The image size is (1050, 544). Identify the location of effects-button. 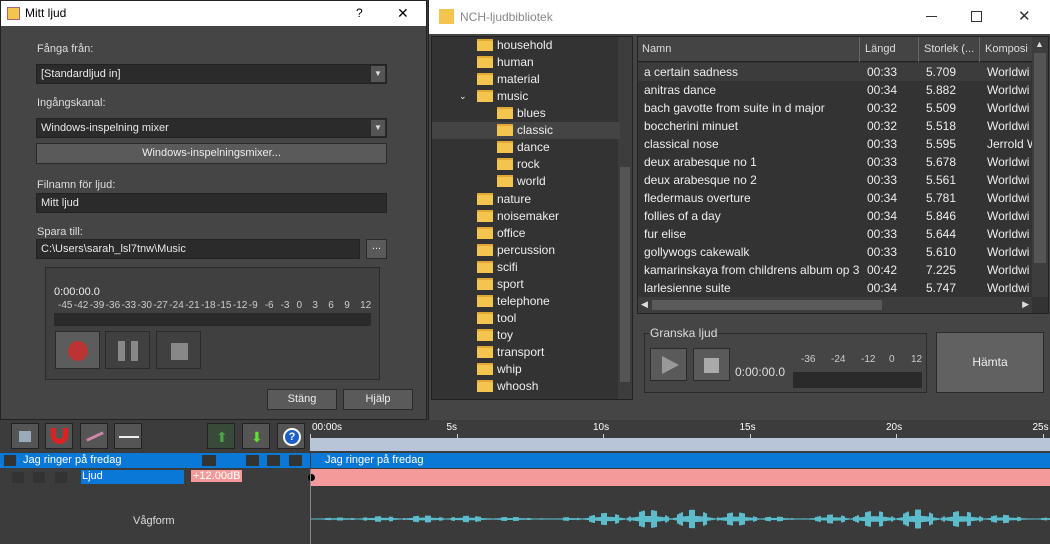
(94, 436).